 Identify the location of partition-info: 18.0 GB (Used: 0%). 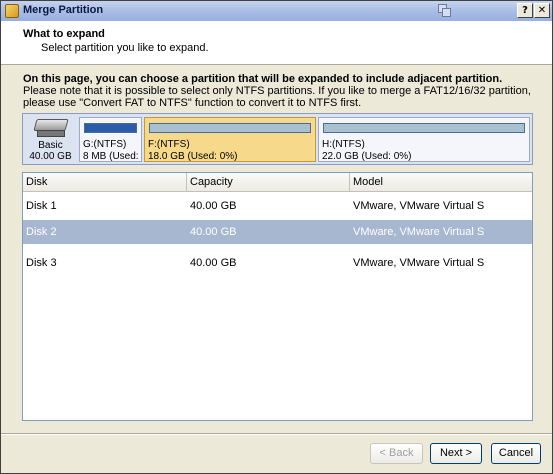
(193, 156).